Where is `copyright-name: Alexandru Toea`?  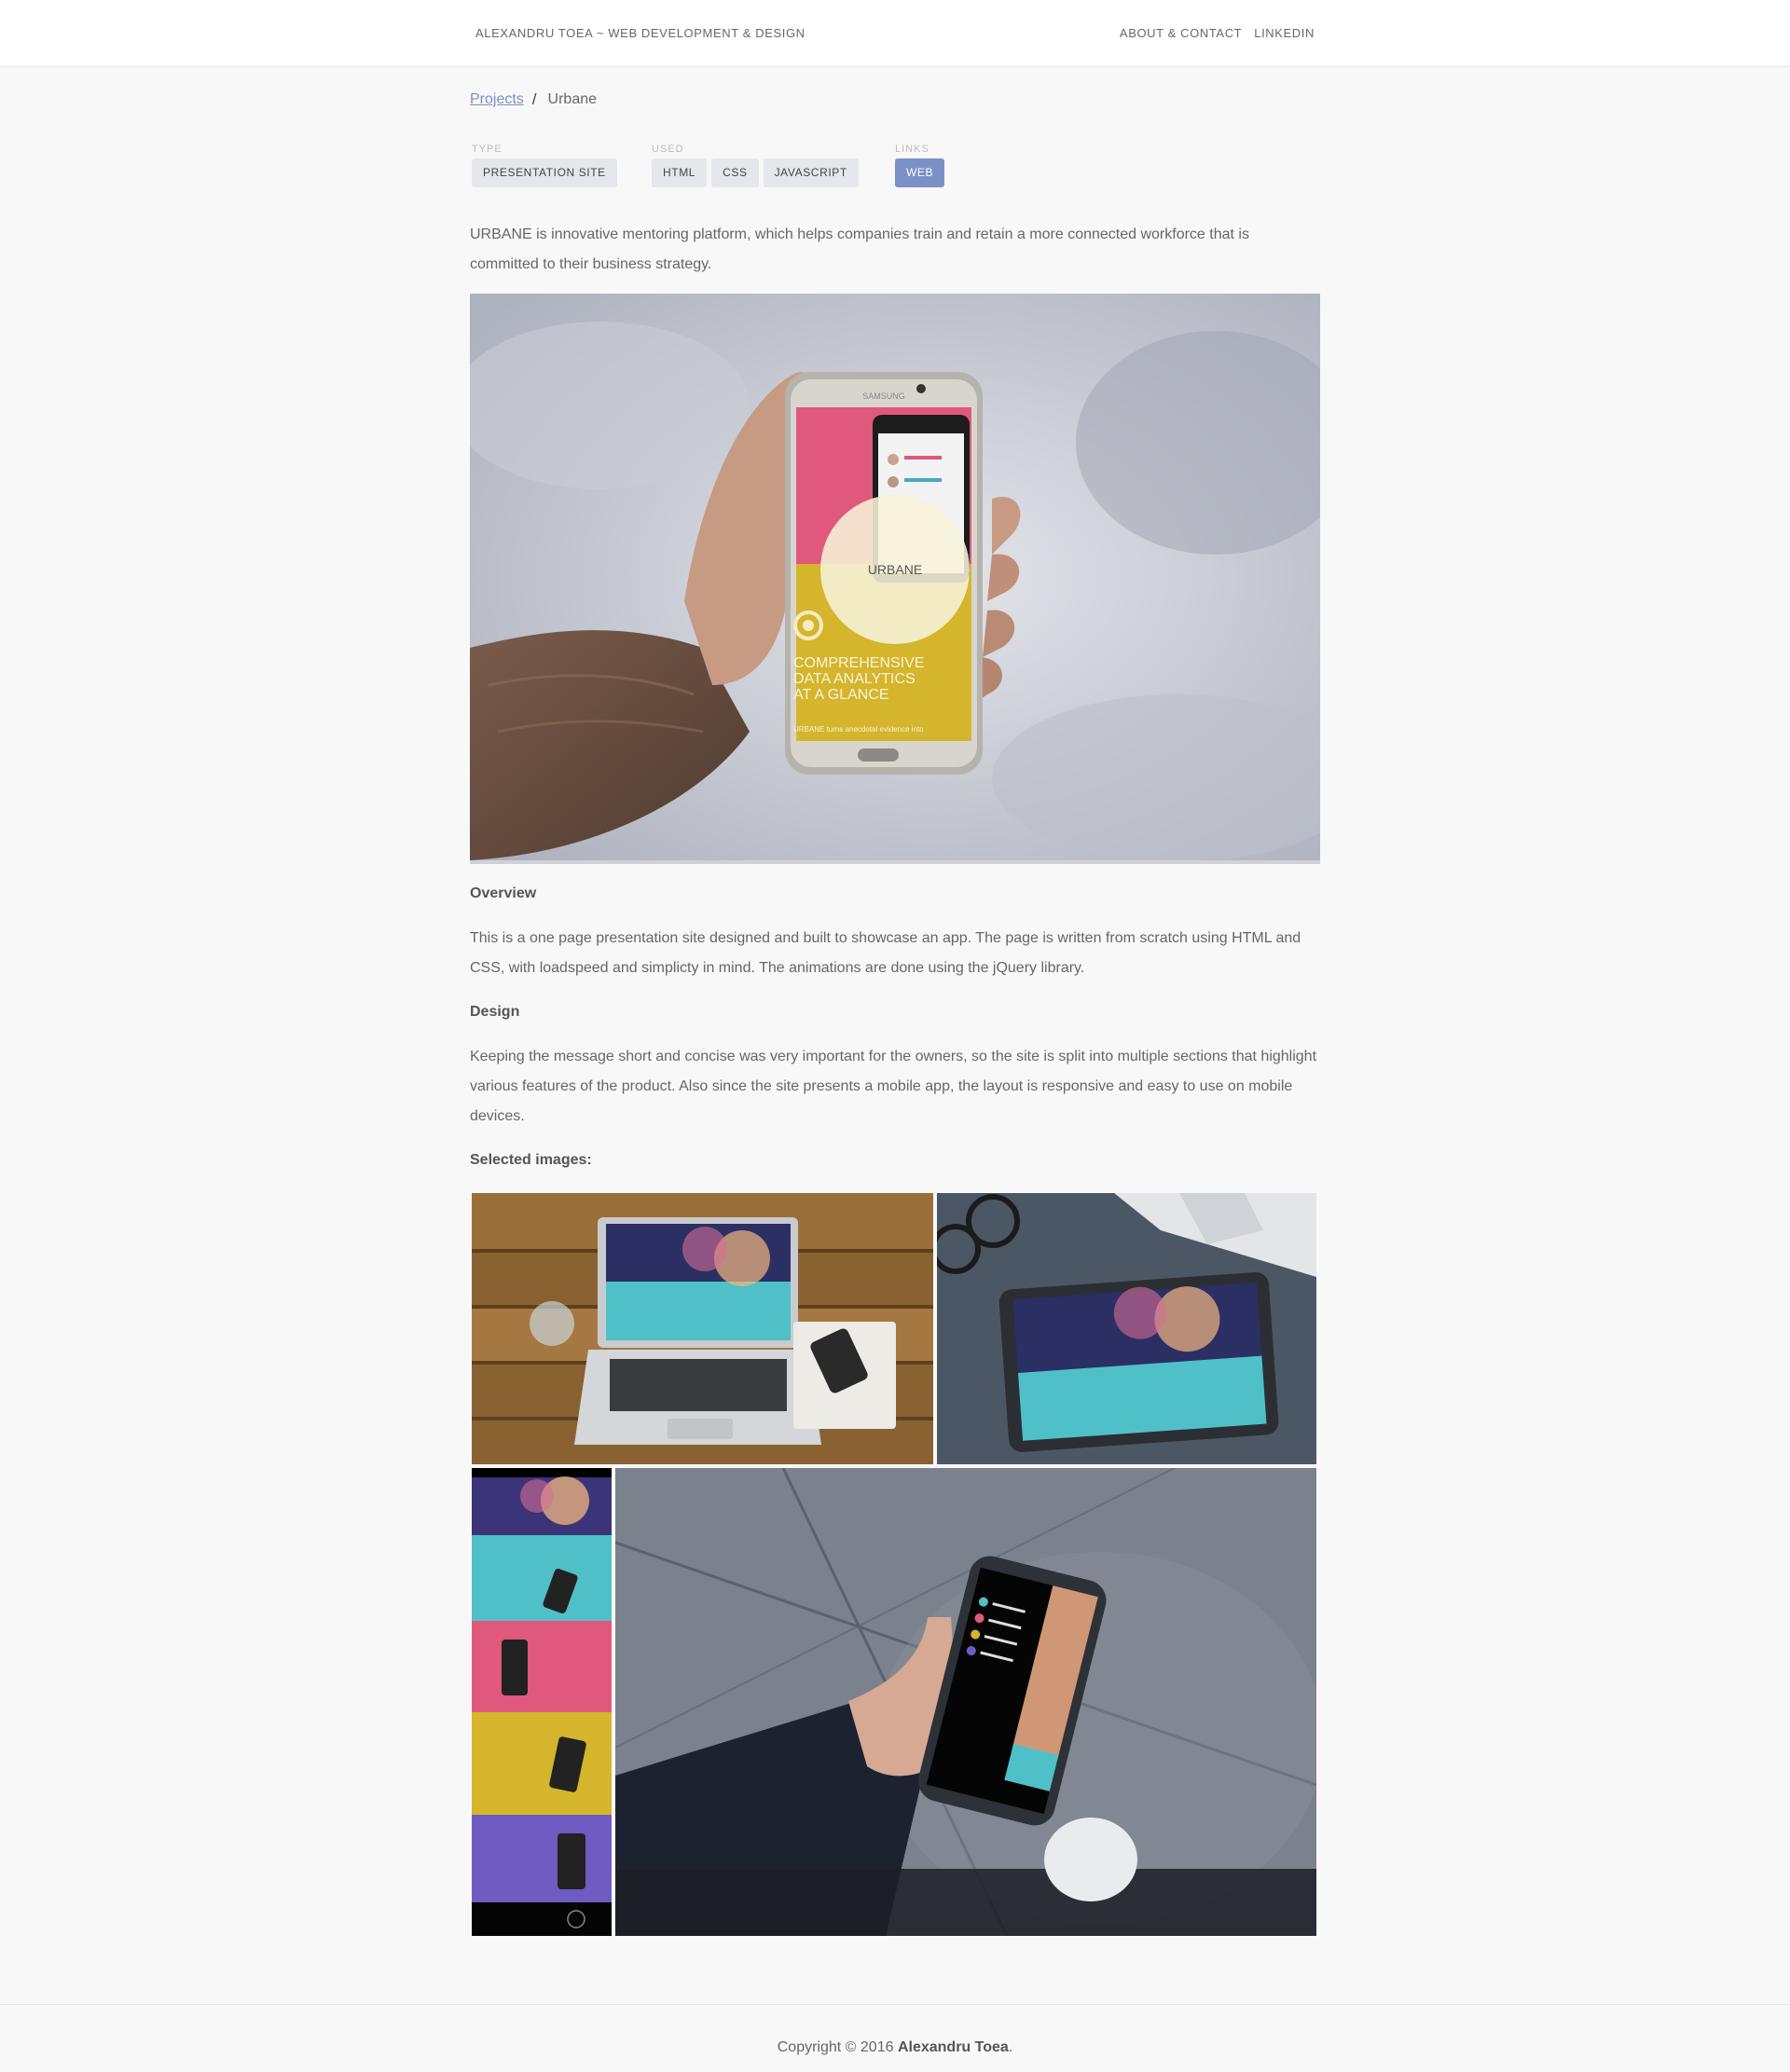 copyright-name: Alexandru Toea is located at coordinates (953, 2047).